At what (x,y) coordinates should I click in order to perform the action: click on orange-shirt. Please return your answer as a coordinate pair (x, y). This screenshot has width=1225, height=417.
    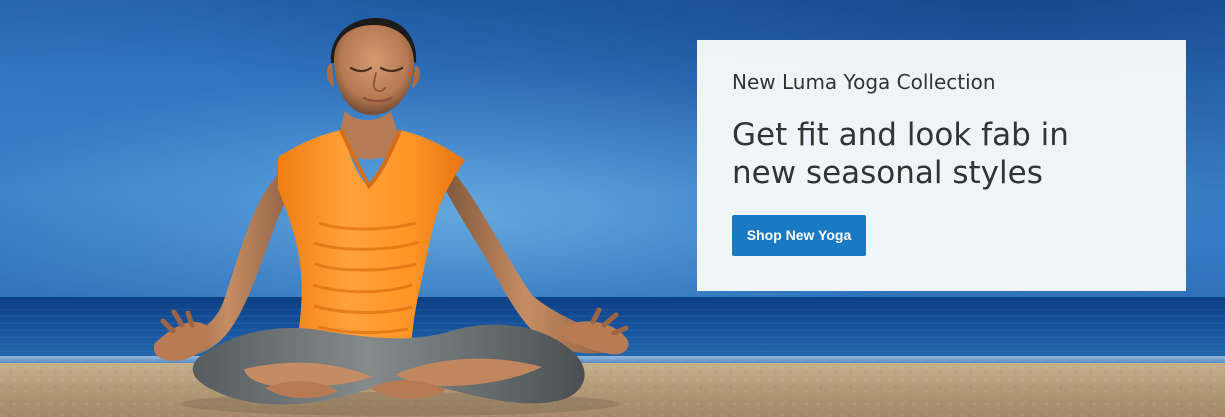
    Looking at the image, I should click on (371, 245).